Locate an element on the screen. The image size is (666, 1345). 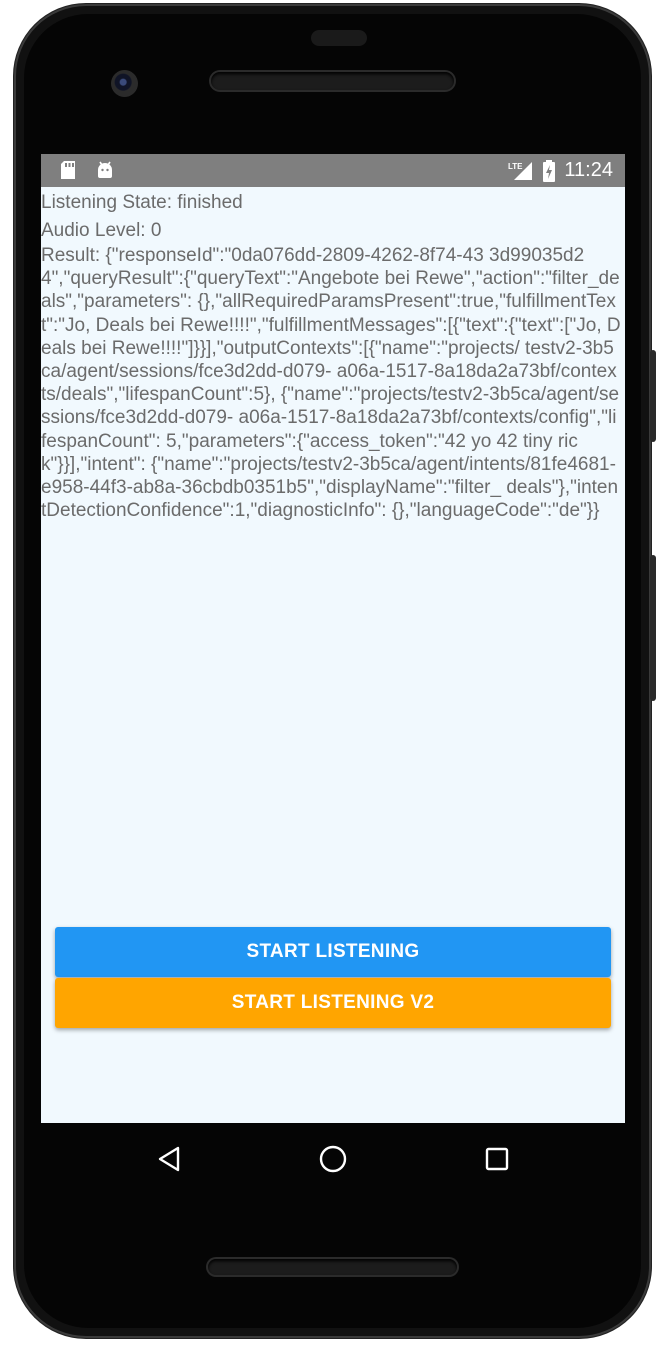
audio-level-label: Audio Level: 0 is located at coordinates (101, 230).